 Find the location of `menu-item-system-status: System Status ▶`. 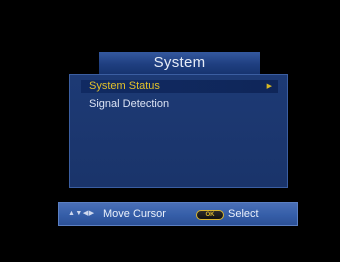

menu-item-system-status: System Status ▶ is located at coordinates (179, 86).